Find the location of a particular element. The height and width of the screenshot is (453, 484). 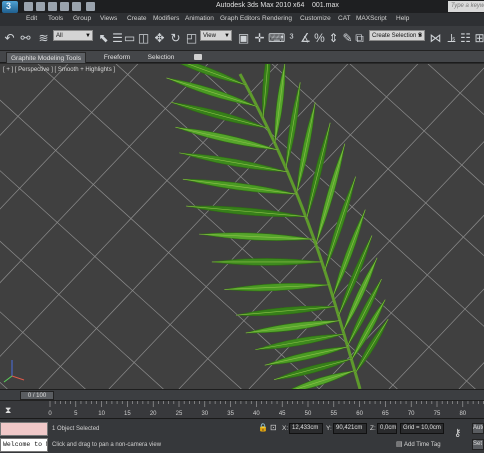

window-crossing-icon: ◫ is located at coordinates (143, 38).